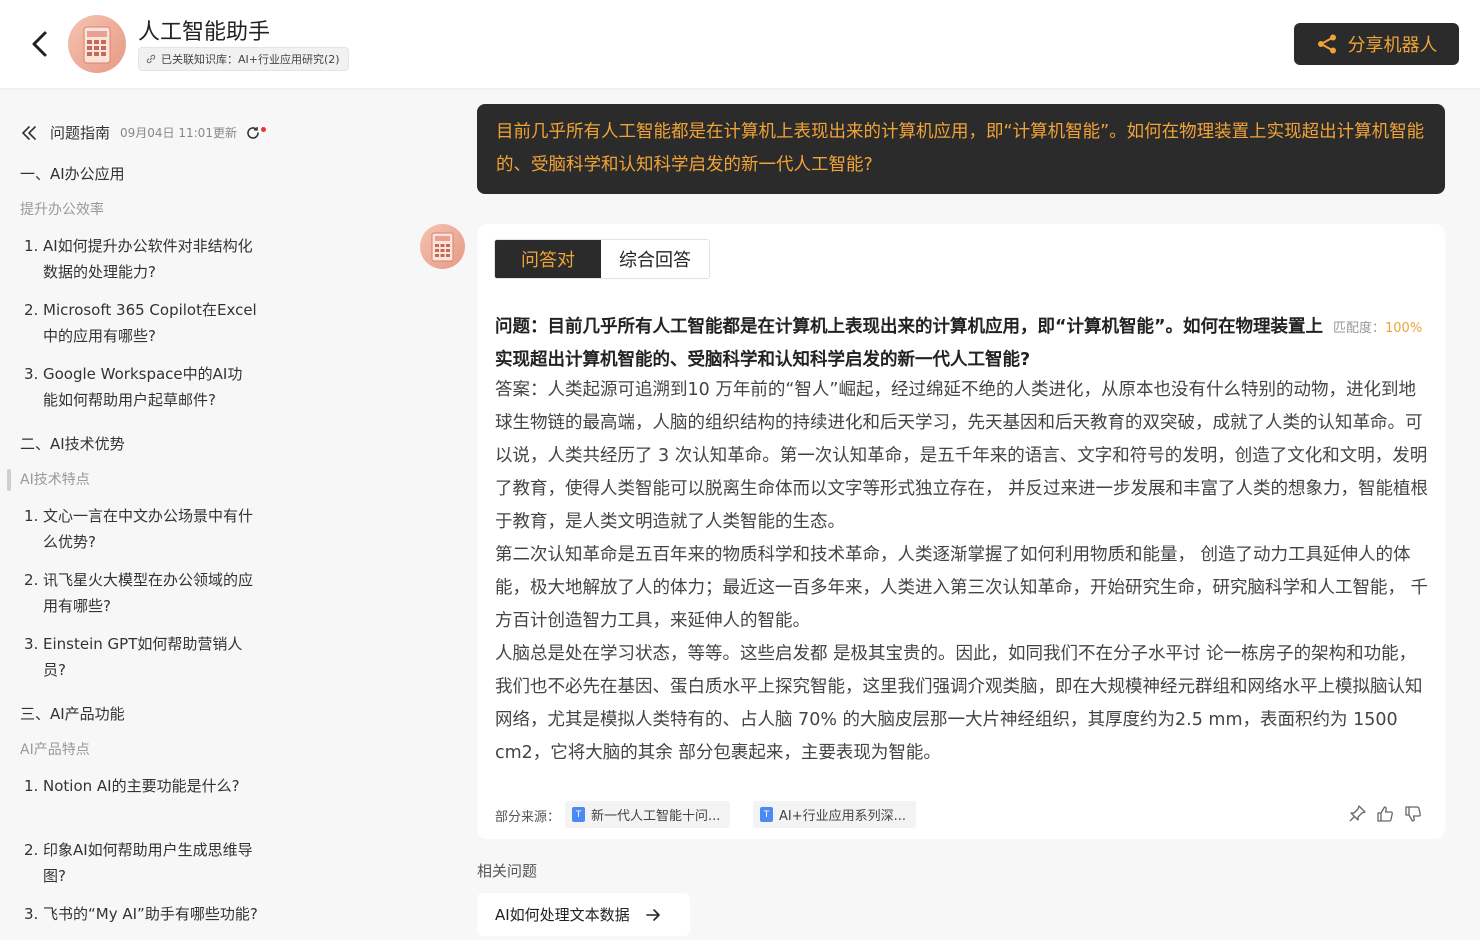  I want to click on back-button, so click(40, 44).